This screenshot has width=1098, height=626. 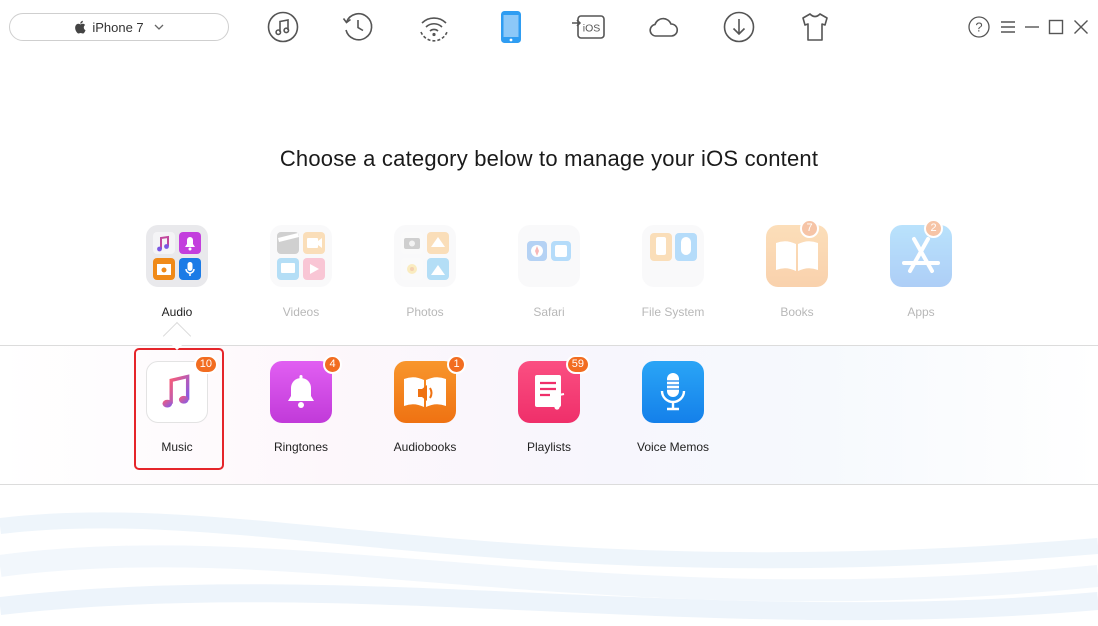 What do you see at coordinates (425, 447) in the screenshot?
I see `subcategory-label: Audiobooks` at bounding box center [425, 447].